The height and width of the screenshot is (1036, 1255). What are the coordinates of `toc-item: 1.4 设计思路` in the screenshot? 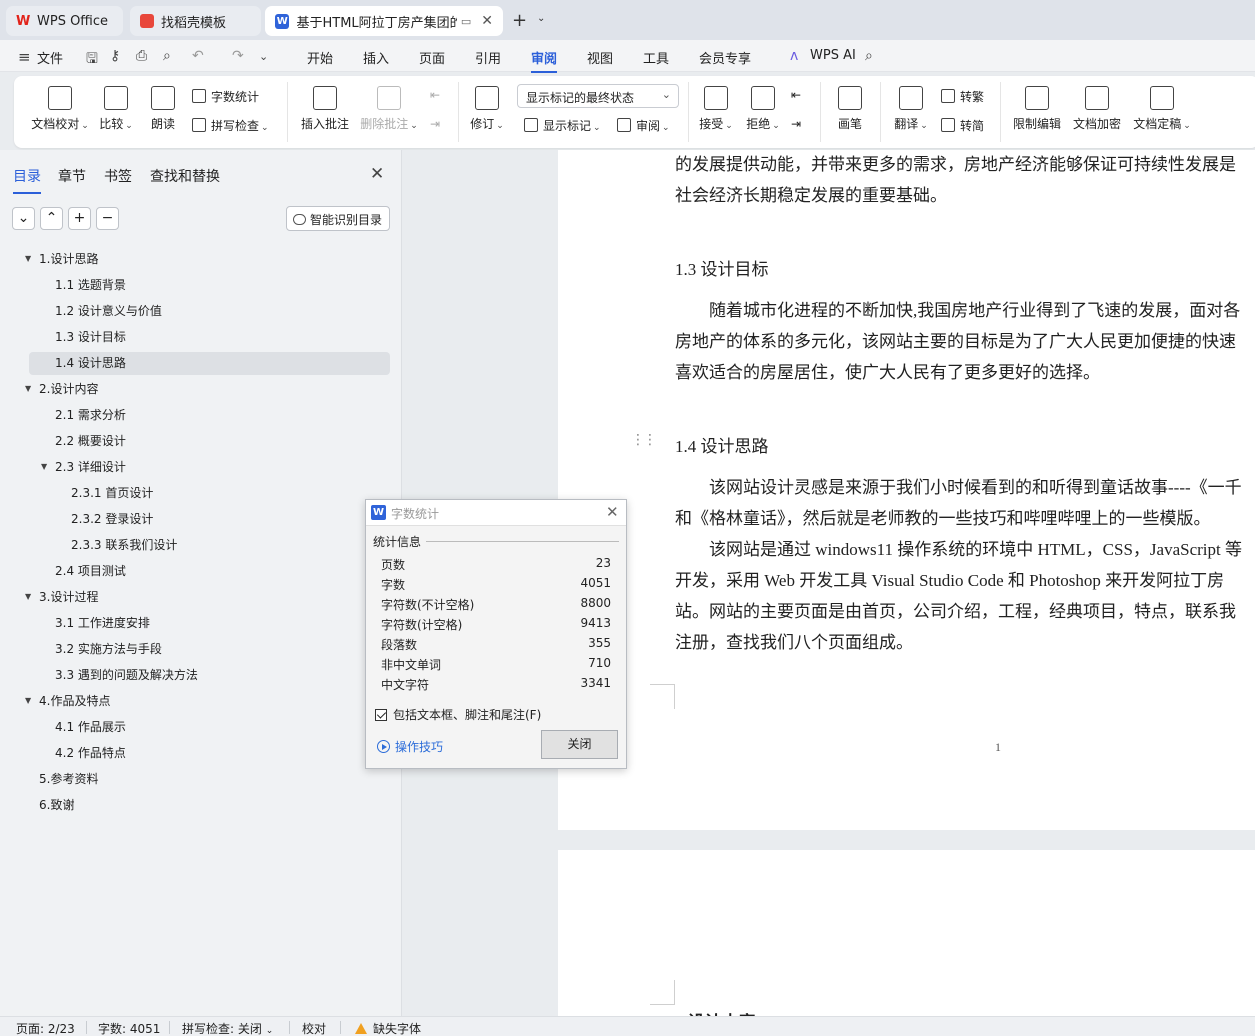 It's located at (90, 363).